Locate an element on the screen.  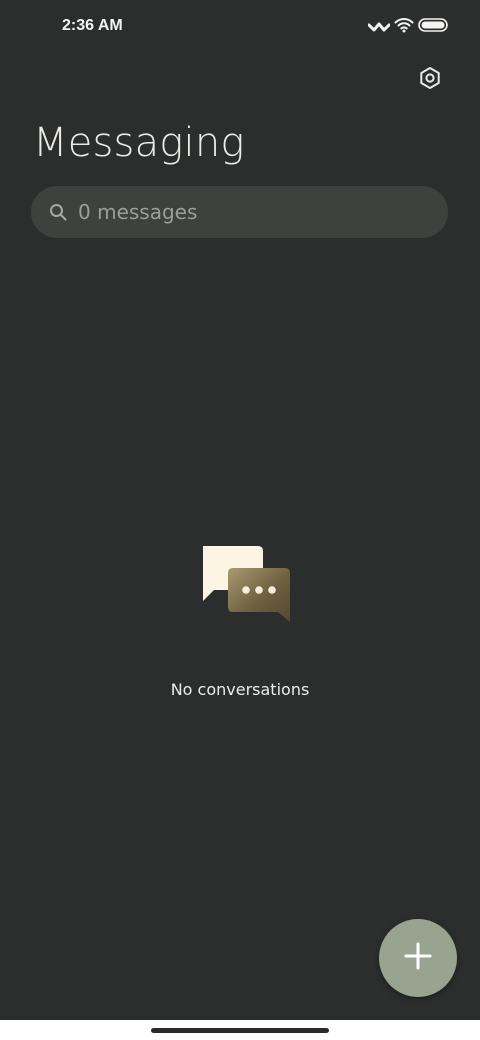
status-time: 2:36 AM is located at coordinates (92, 25).